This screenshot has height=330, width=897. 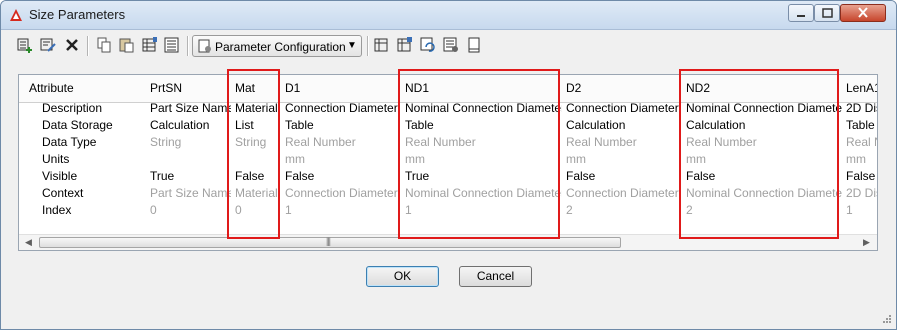 I want to click on close-button, so click(x=863, y=13).